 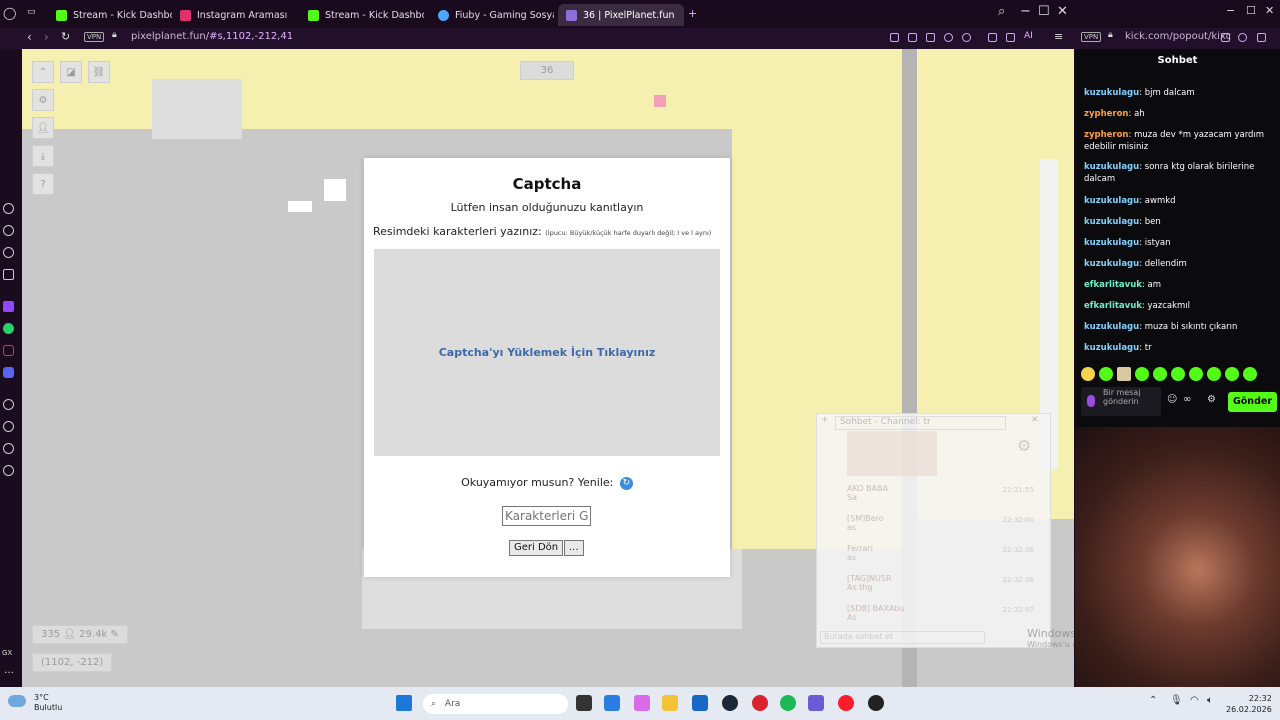 What do you see at coordinates (546, 516) in the screenshot?
I see `captcha-input` at bounding box center [546, 516].